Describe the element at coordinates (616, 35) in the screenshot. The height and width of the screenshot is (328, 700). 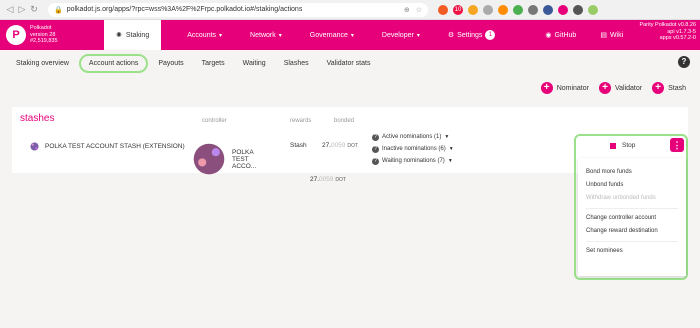
I see `link-label: Wiki` at that location.